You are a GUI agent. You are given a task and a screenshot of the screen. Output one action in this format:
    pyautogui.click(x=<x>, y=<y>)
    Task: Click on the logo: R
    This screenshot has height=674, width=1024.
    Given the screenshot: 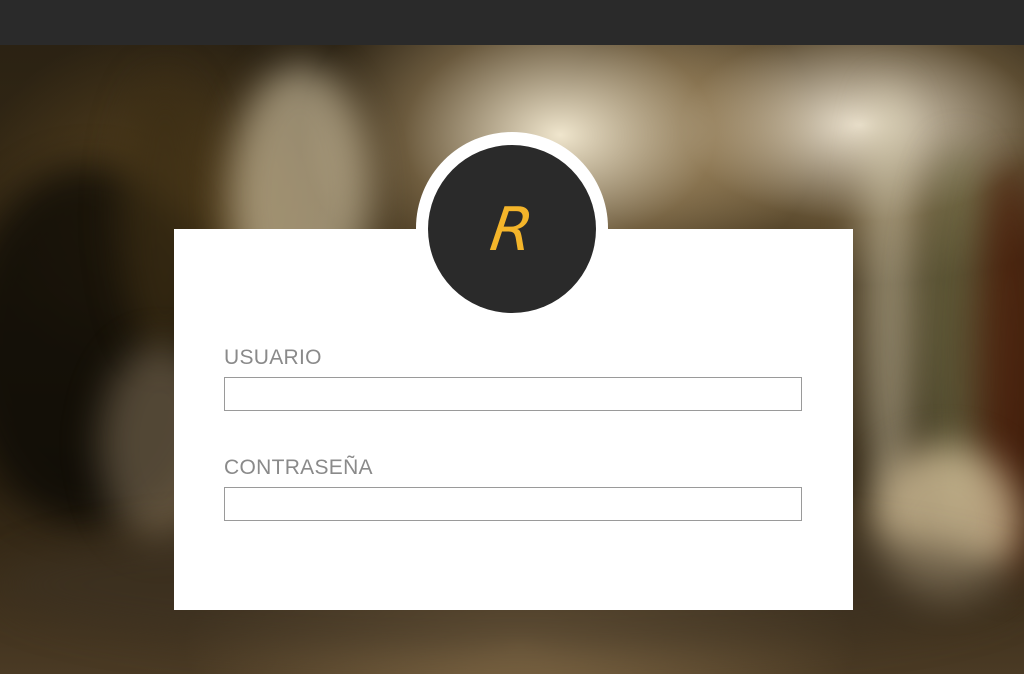 What is the action you would take?
    pyautogui.click(x=512, y=229)
    